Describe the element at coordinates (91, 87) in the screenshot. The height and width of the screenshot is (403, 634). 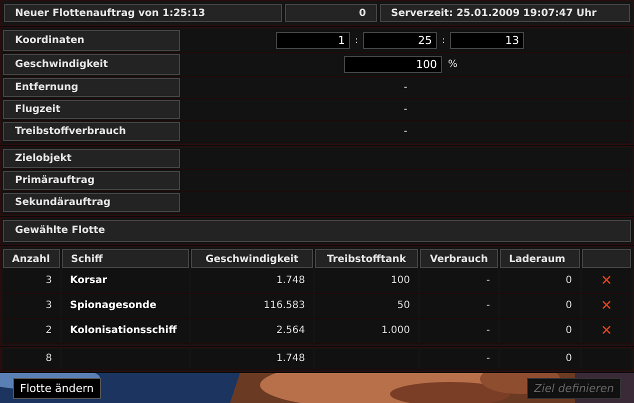
I see `field-label: Entfernung` at that location.